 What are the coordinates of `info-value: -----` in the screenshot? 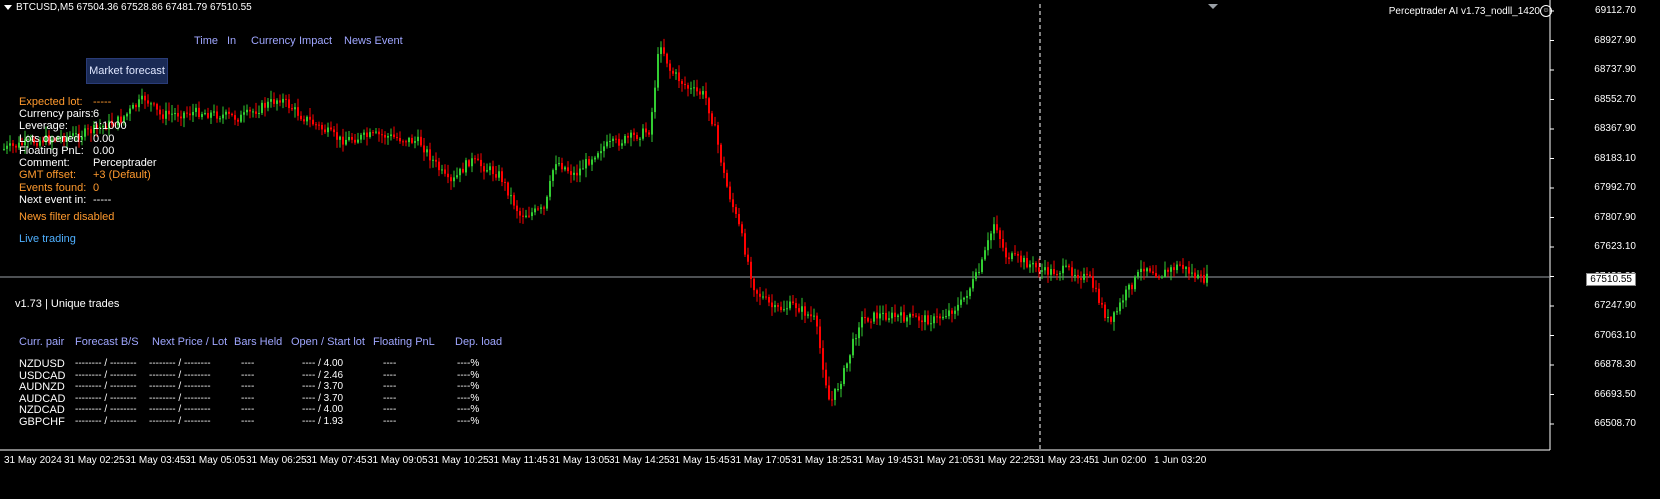 It's located at (102, 102).